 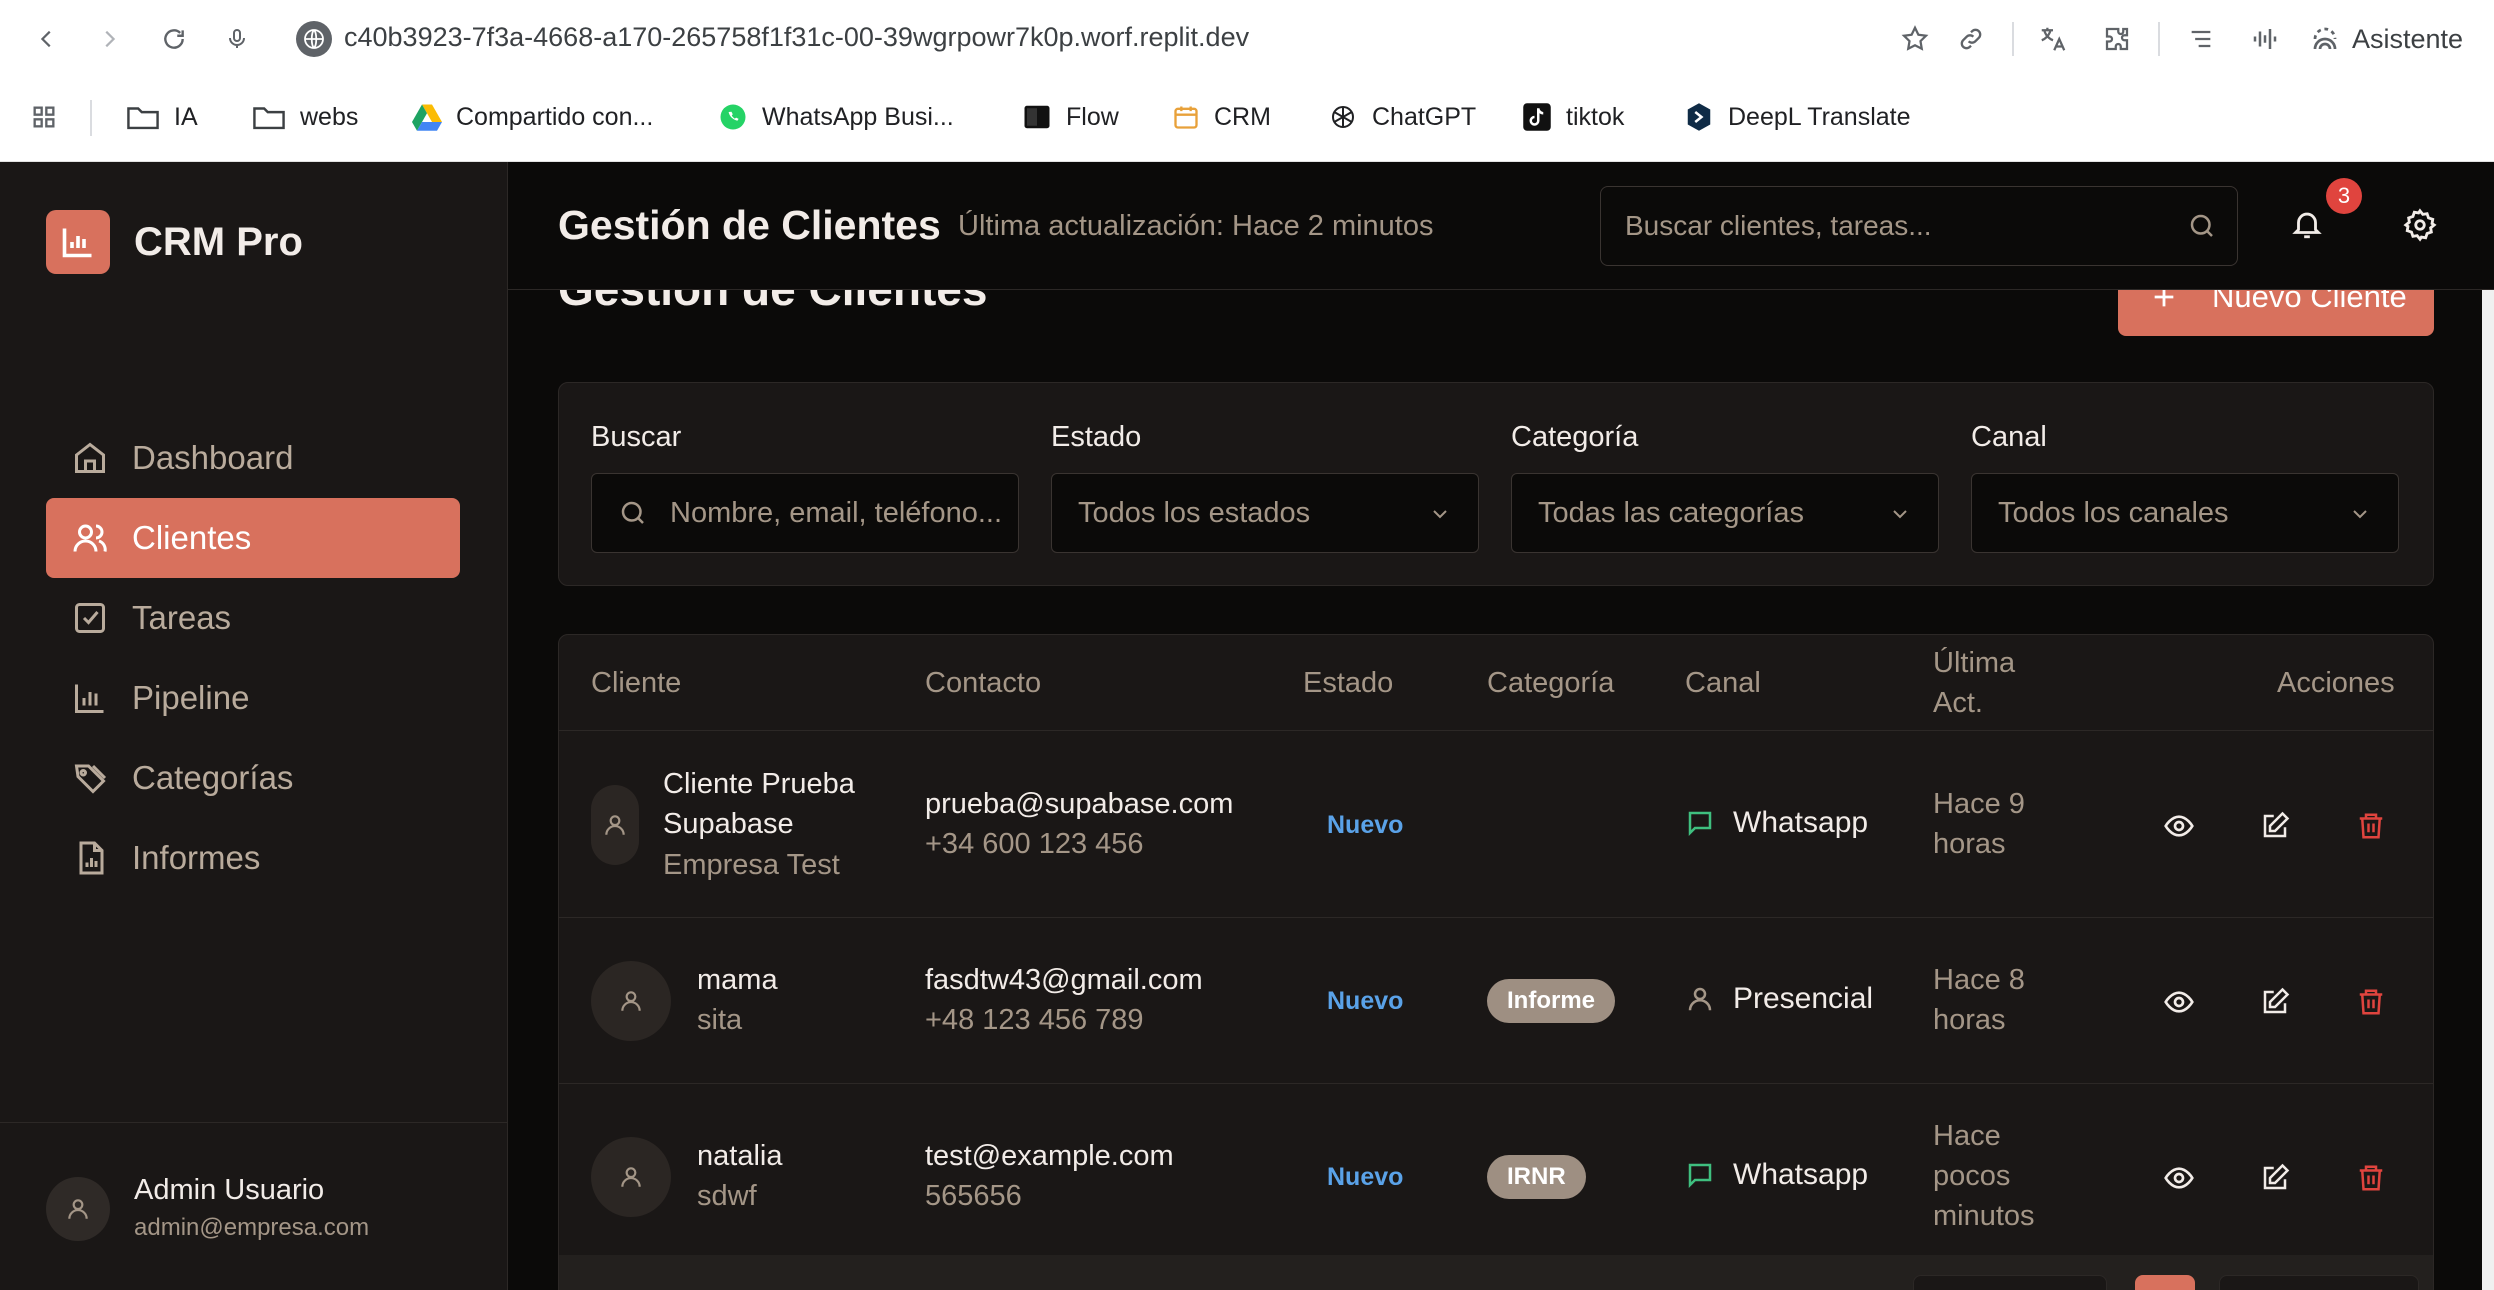 I want to click on sidebar-item-clientes: Clientes, so click(x=253, y=538).